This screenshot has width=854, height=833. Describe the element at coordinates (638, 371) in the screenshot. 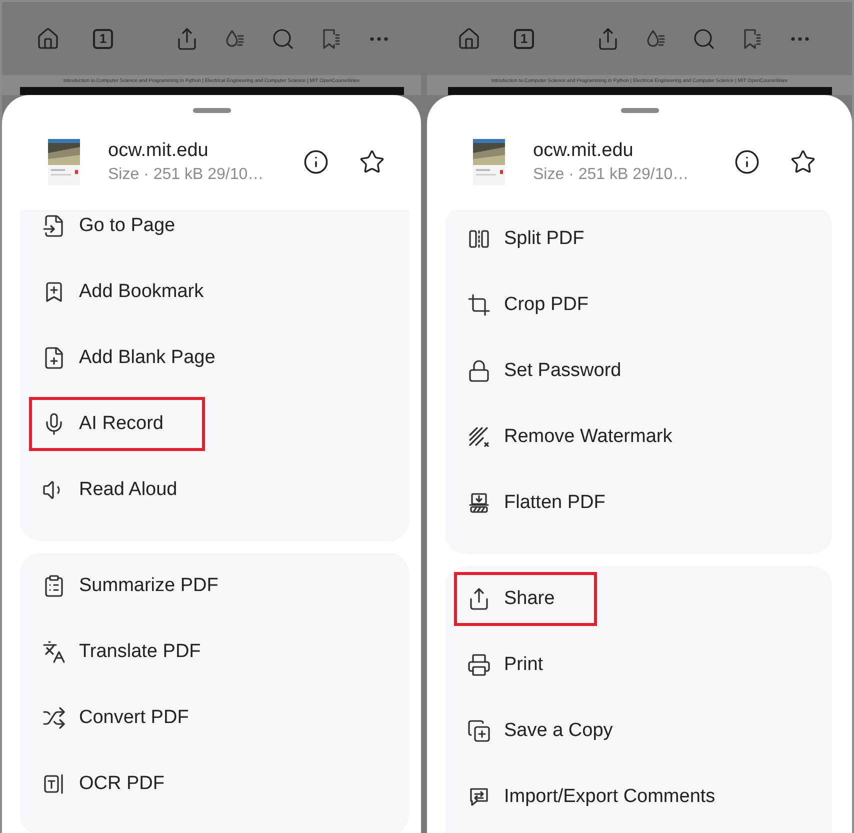

I see `menu-item: Set Password` at that location.